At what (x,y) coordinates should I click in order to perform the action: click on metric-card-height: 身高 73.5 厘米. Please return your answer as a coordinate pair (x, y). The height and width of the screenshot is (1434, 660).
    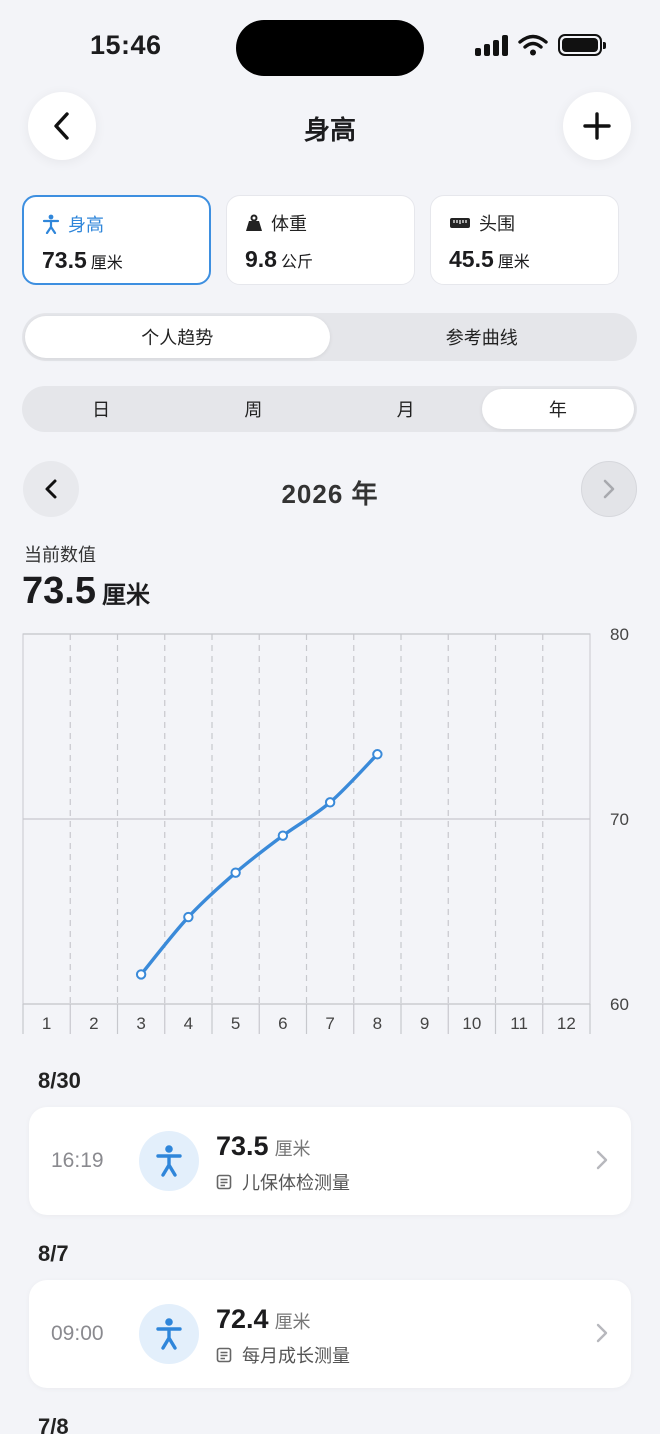
    Looking at the image, I should click on (116, 240).